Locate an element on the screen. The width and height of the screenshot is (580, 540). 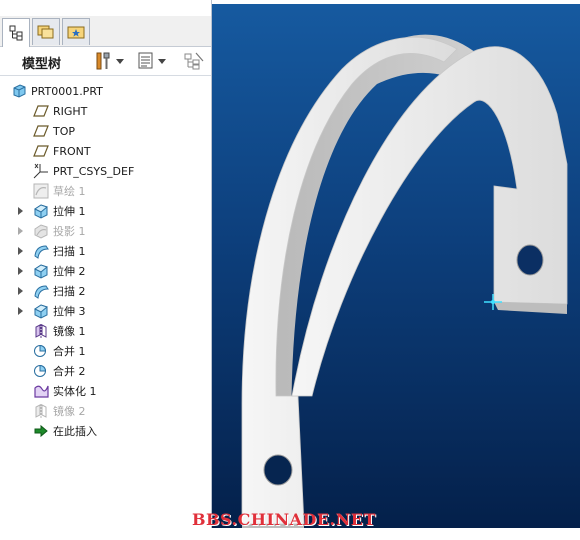
tree-item-merge-2: 合并 2 is located at coordinates (59, 371).